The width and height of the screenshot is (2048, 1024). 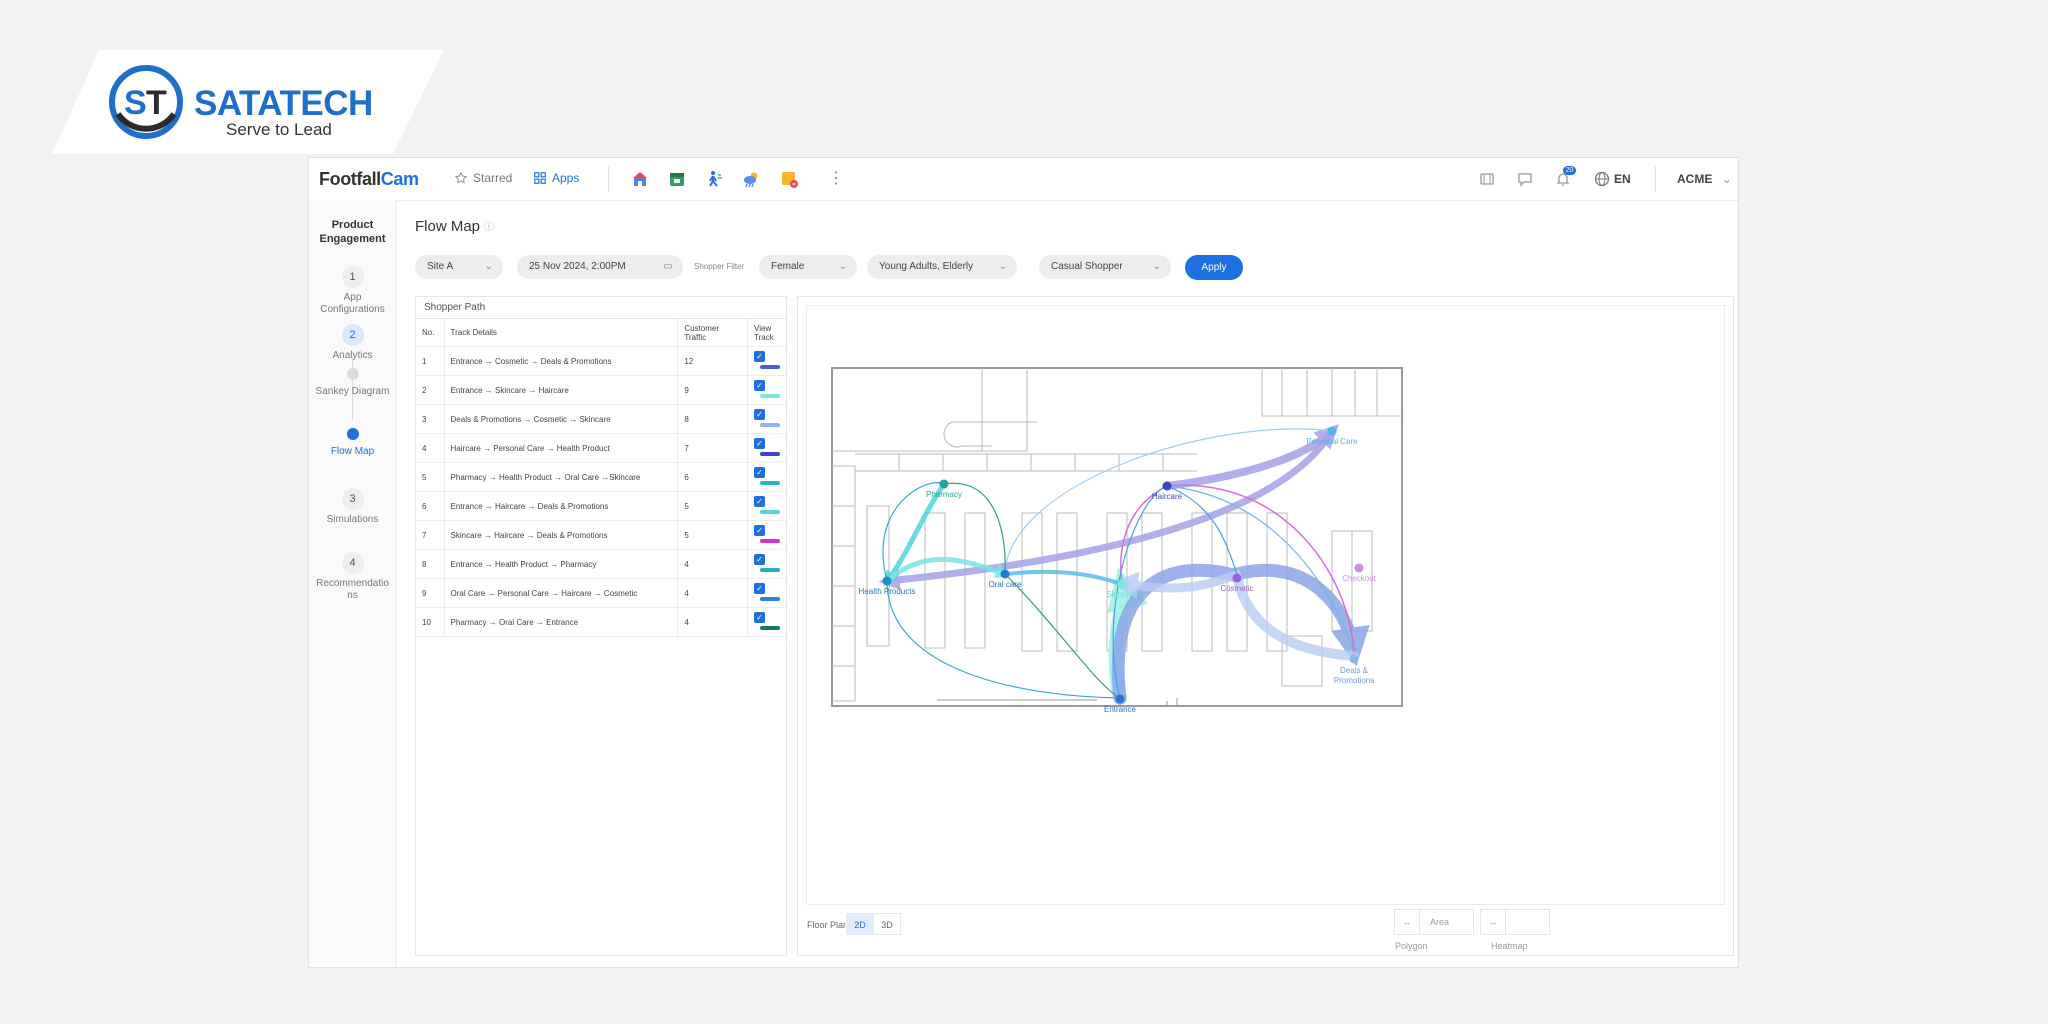 I want to click on step-recommendations: 4 Recommendations, so click(x=352, y=577).